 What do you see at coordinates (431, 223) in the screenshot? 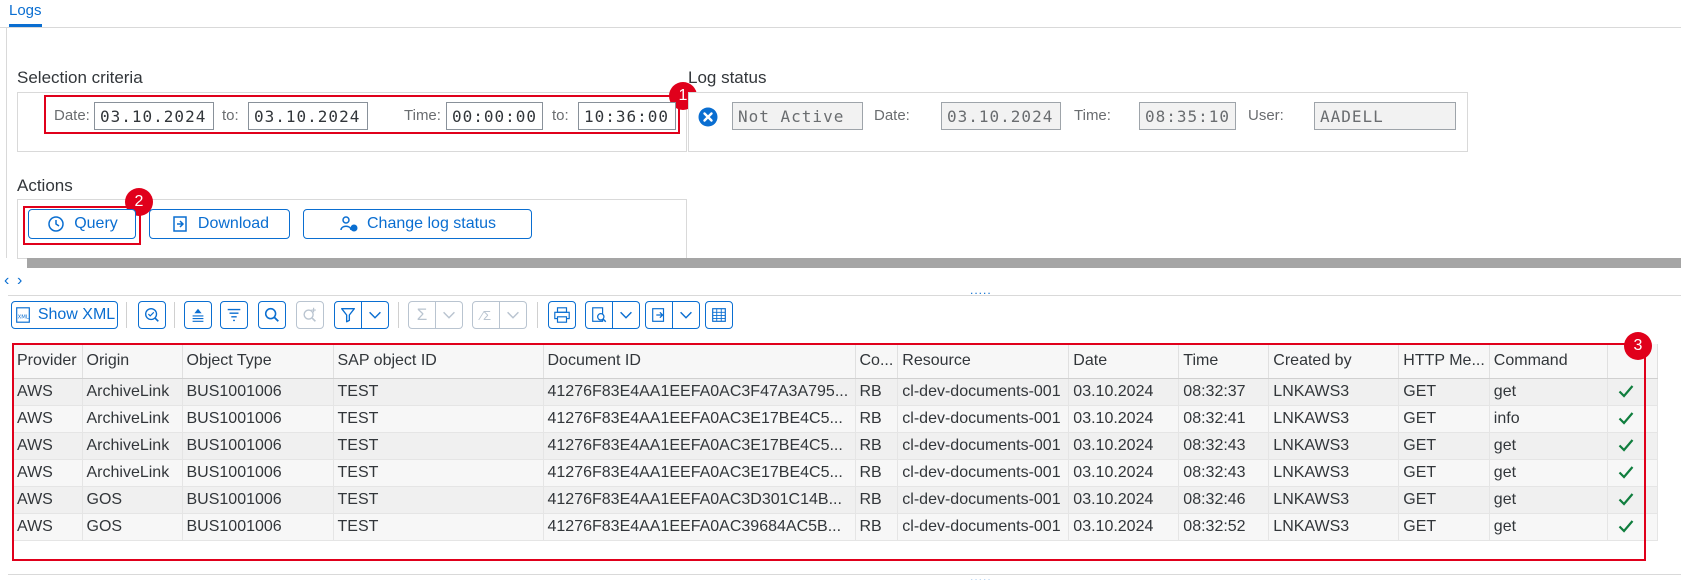
I see `change-log-status-label: Change log status` at bounding box center [431, 223].